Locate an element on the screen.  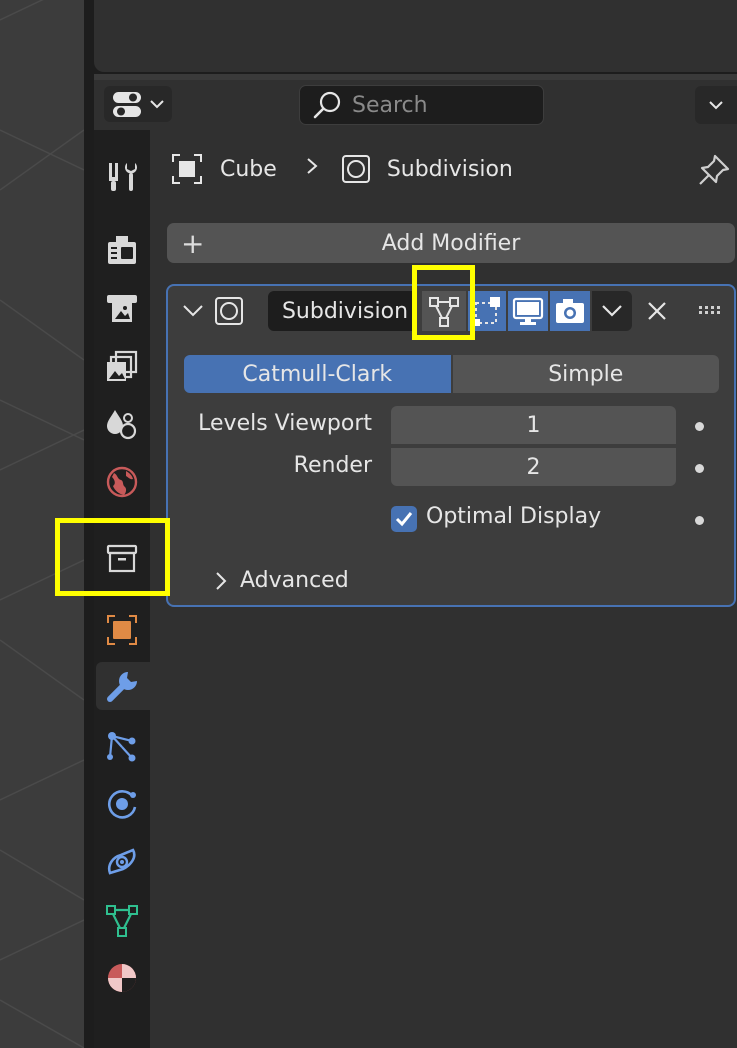
tab-scene is located at coordinates (122, 424).